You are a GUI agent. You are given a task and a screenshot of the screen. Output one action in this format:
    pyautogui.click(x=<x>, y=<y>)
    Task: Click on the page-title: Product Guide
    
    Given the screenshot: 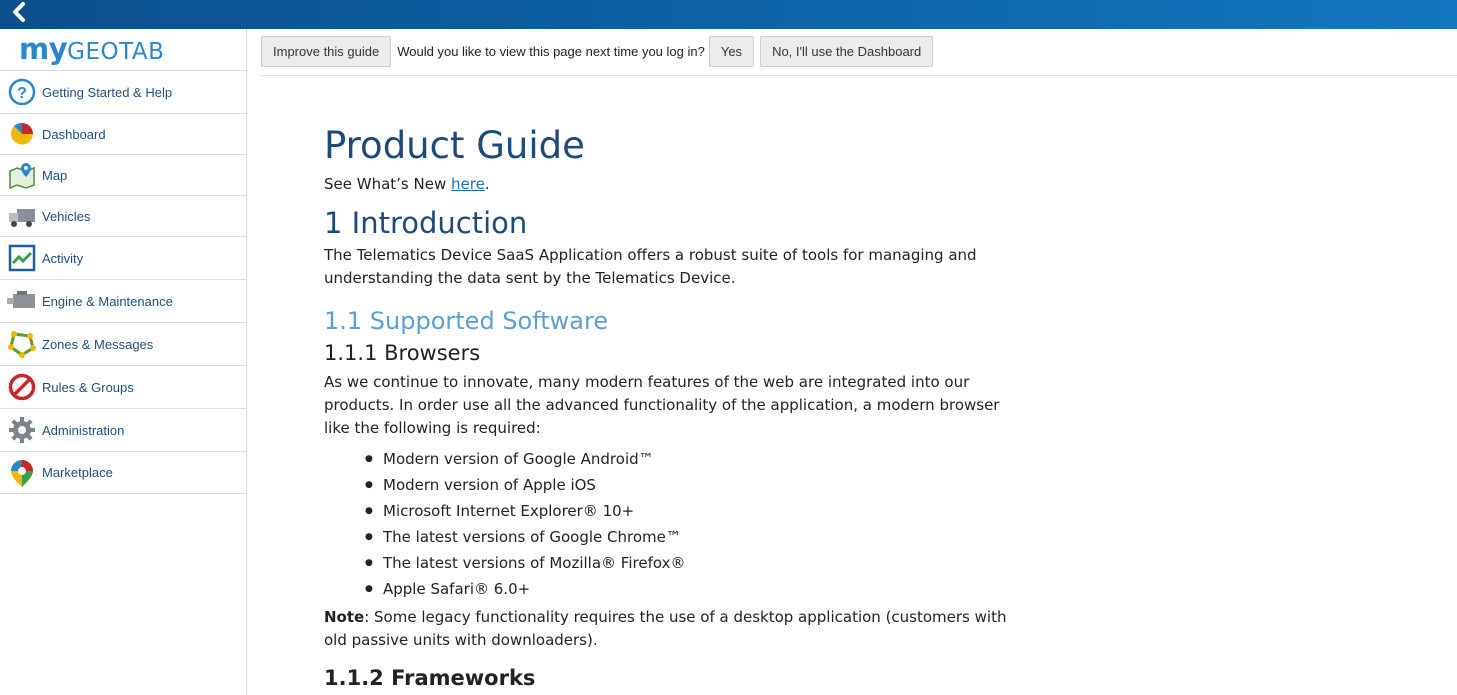 What is the action you would take?
    pyautogui.click(x=454, y=145)
    